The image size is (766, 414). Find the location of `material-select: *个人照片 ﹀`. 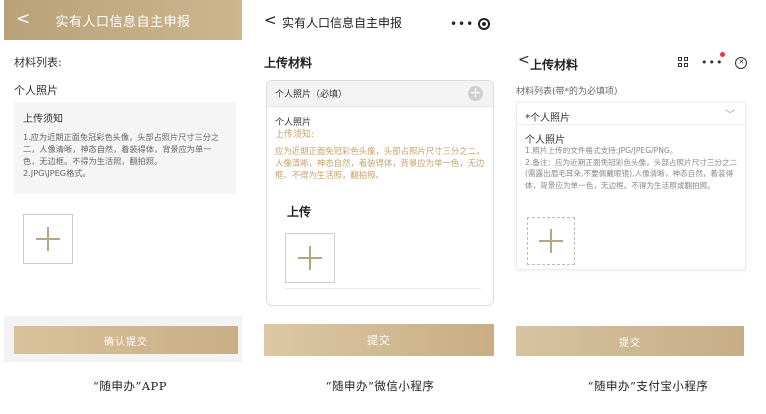

material-select: *个人照片 ﹀ is located at coordinates (631, 114).